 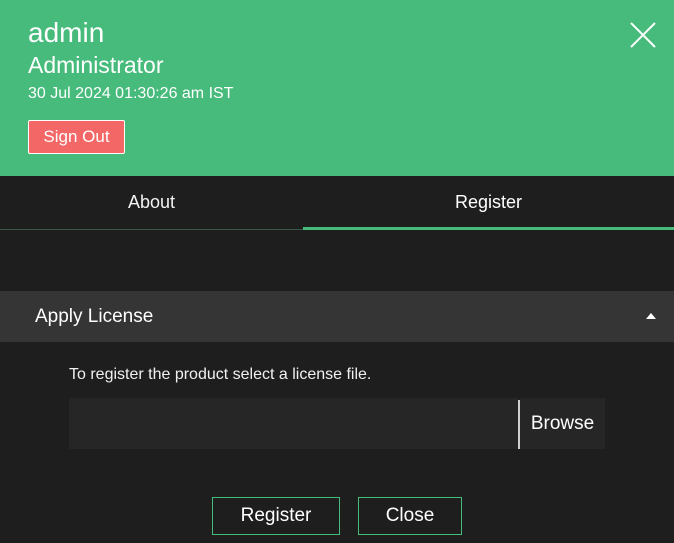 I want to click on register-button: Register, so click(x=276, y=516).